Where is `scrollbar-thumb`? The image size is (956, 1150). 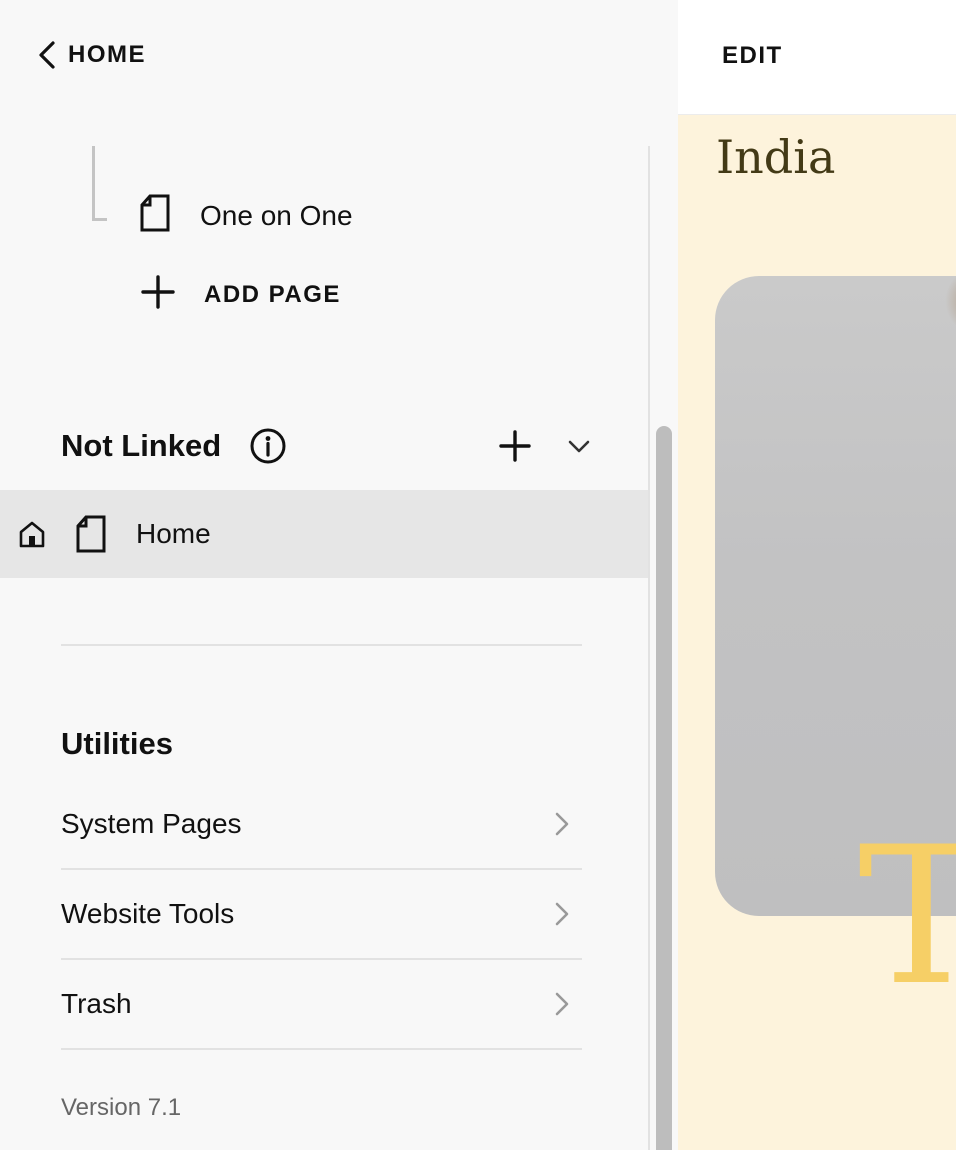
scrollbar-thumb is located at coordinates (664, 788).